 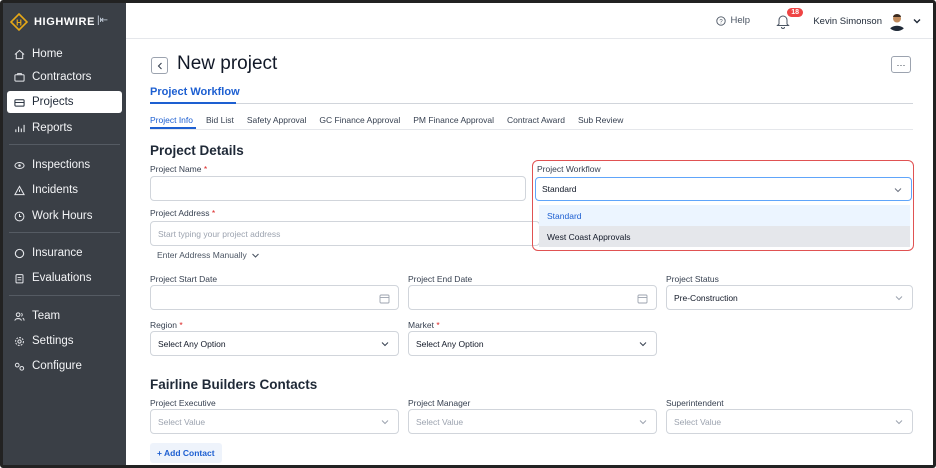 I want to click on more-options-button: ···, so click(x=901, y=64).